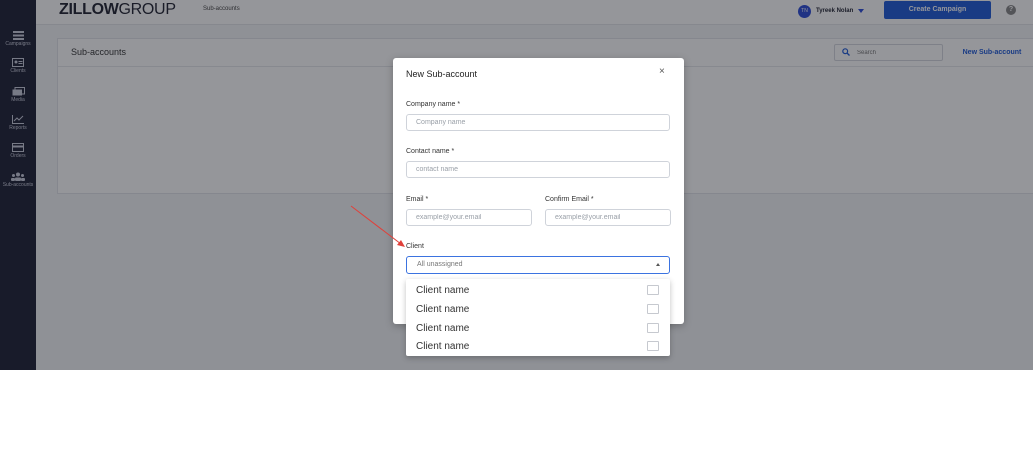 The width and height of the screenshot is (1033, 450). What do you see at coordinates (417, 199) in the screenshot?
I see `email-label: Email *` at bounding box center [417, 199].